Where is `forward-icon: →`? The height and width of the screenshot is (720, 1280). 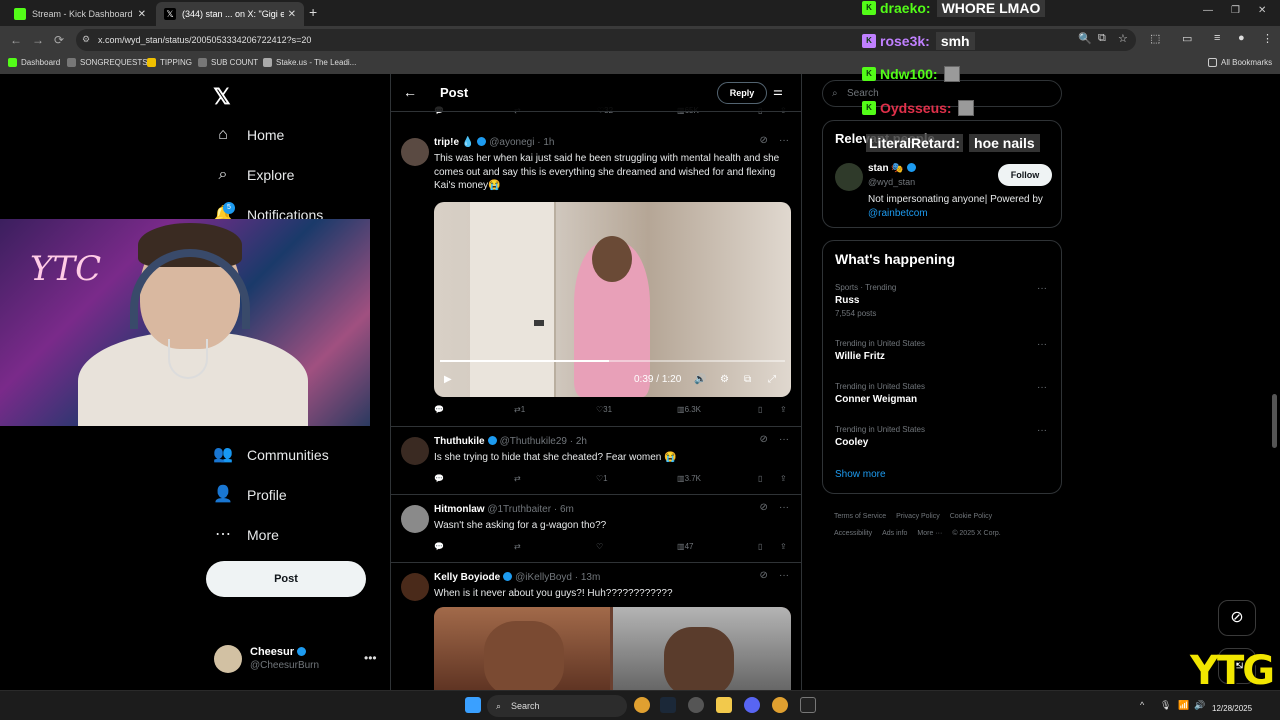 forward-icon: → is located at coordinates (38, 40).